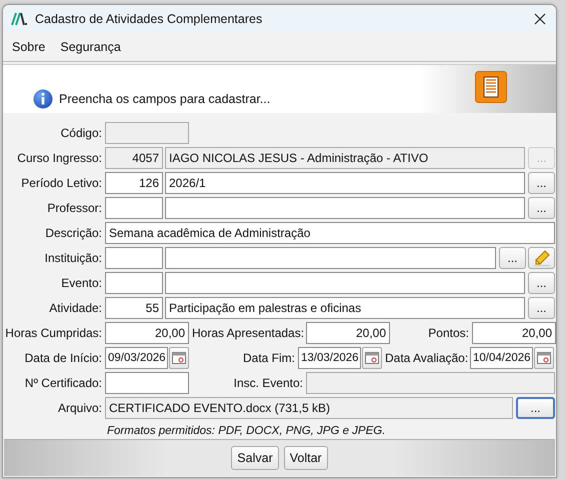 This screenshot has width=565, height=480. What do you see at coordinates (43, 99) in the screenshot?
I see `info-icon` at bounding box center [43, 99].